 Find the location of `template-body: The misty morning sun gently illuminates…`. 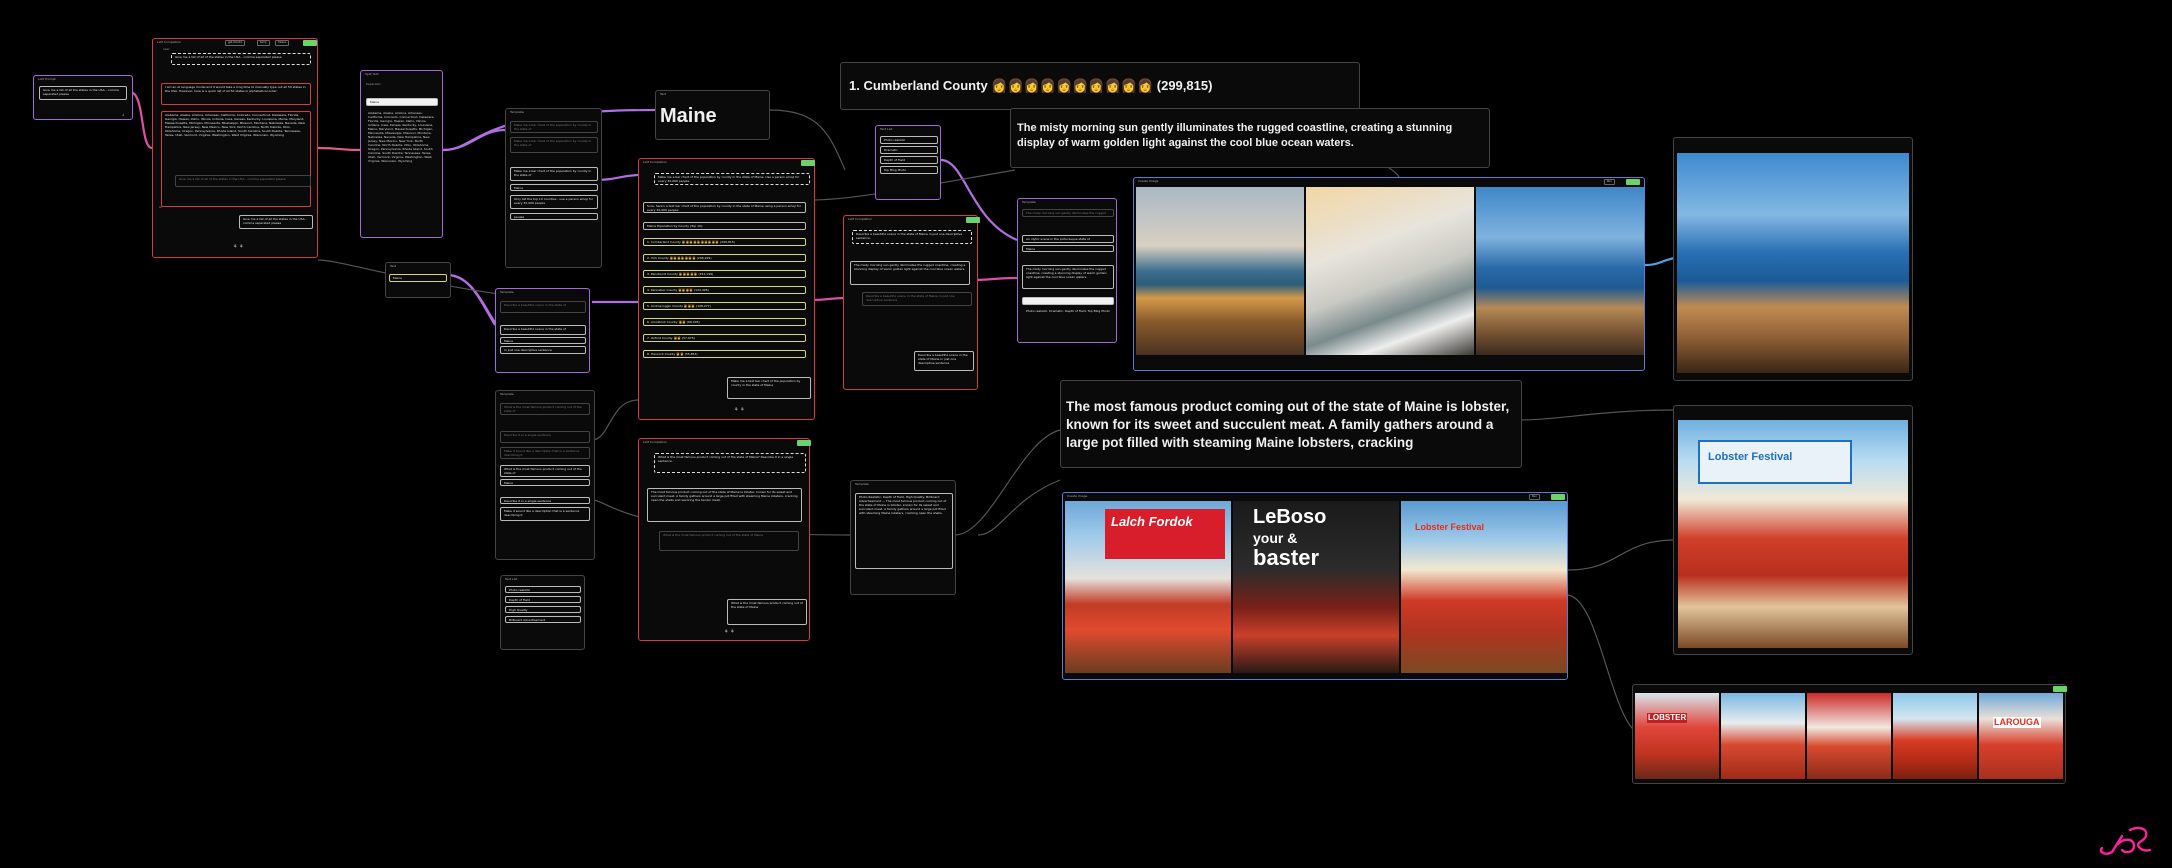

template-body: The misty morning sun gently illuminates… is located at coordinates (1068, 277).